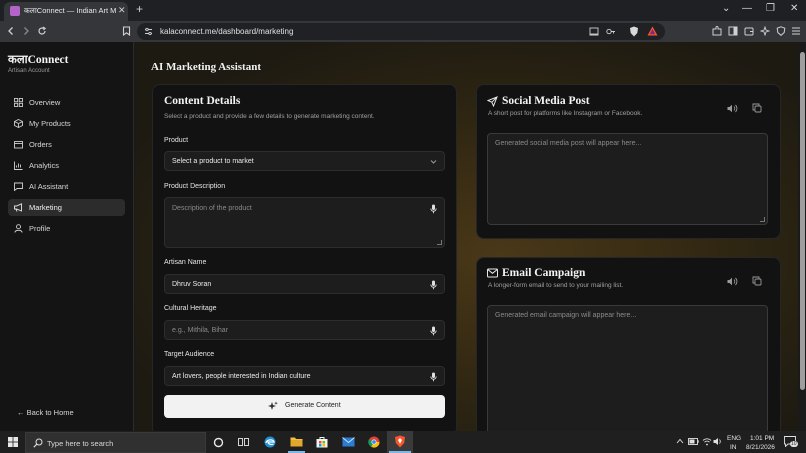 The height and width of the screenshot is (453, 806). What do you see at coordinates (718, 441) in the screenshot?
I see `volume-icon` at bounding box center [718, 441].